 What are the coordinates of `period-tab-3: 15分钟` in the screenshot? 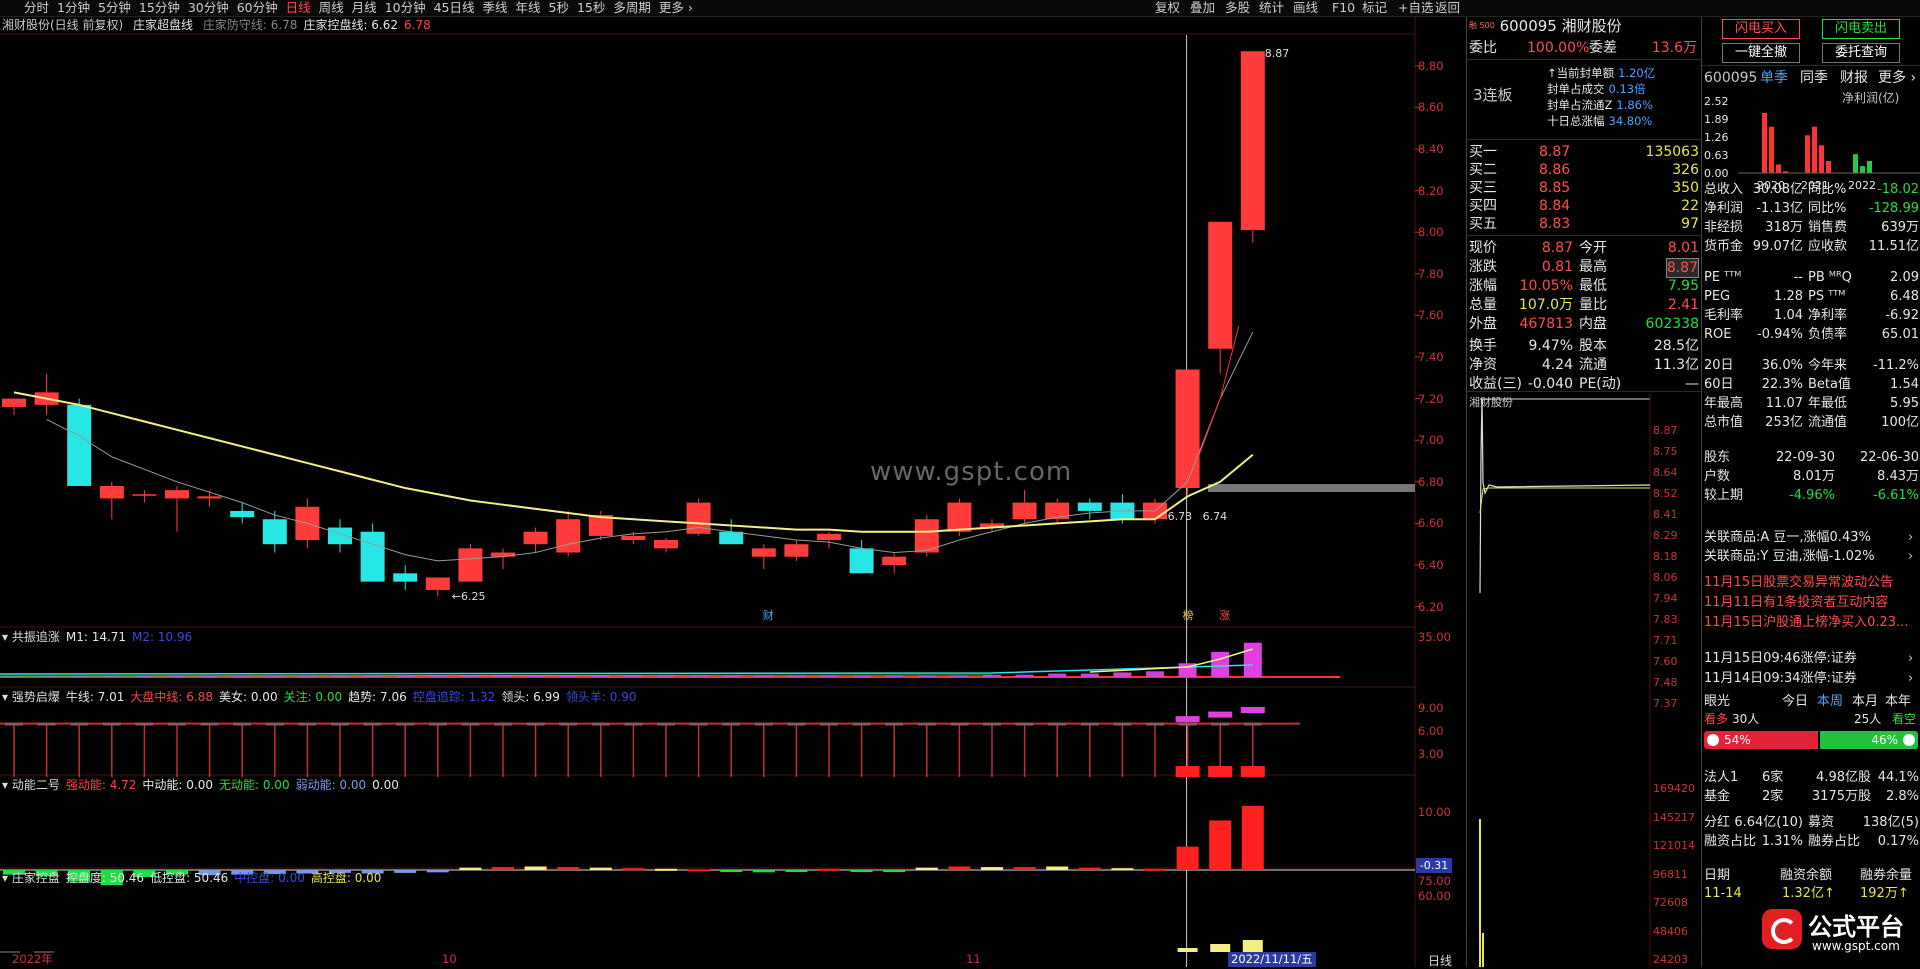 It's located at (159, 8).